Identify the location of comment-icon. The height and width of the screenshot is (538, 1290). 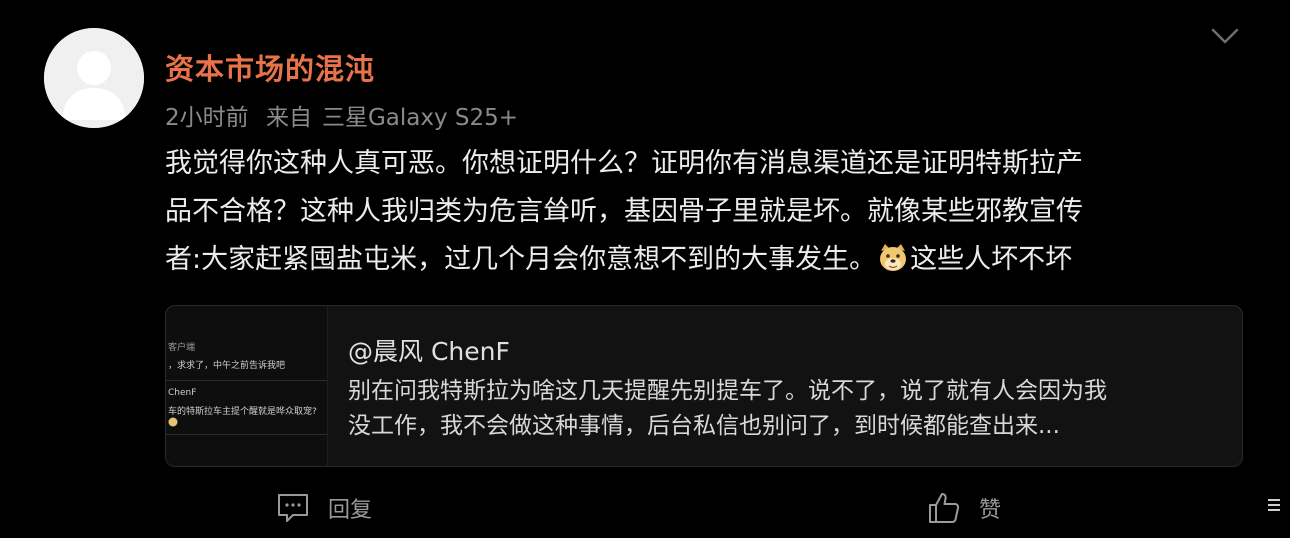
(293, 508).